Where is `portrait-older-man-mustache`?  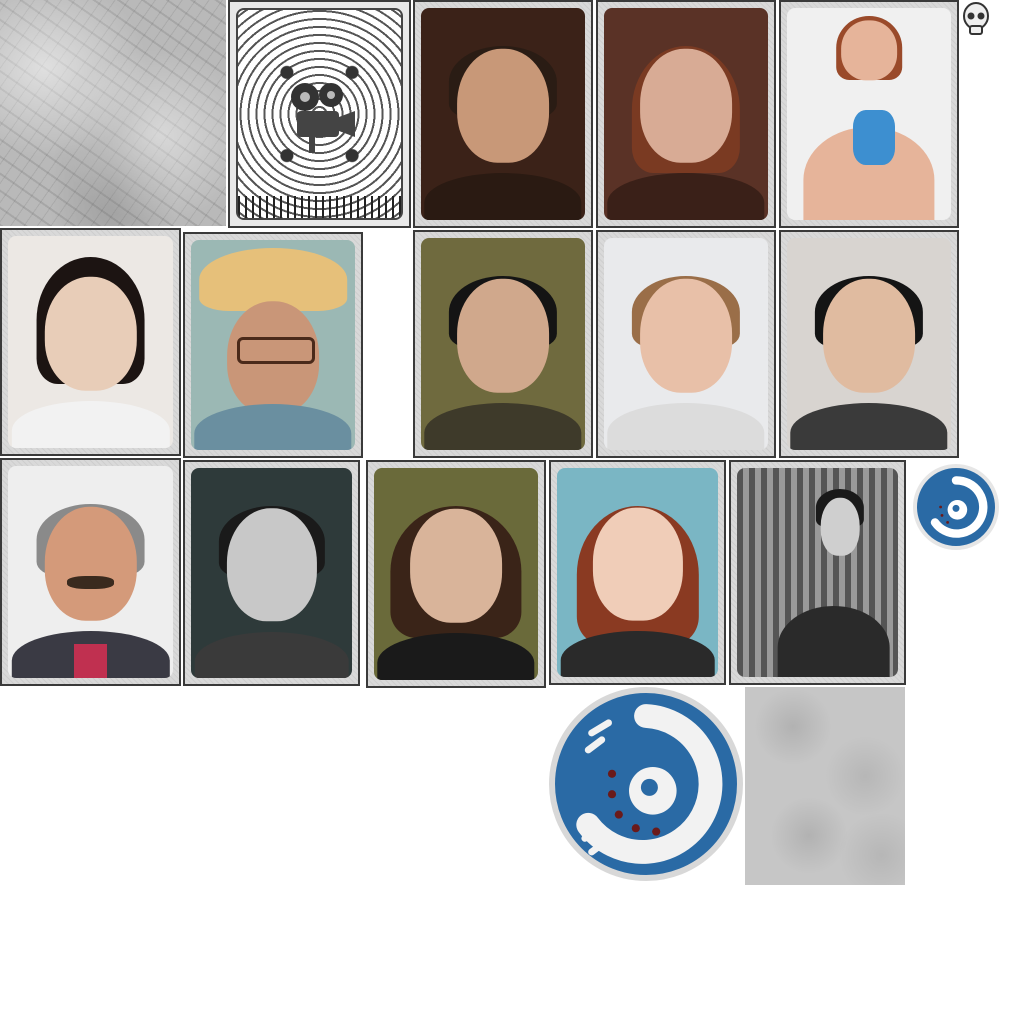
portrait-older-man-mustache is located at coordinates (90, 572).